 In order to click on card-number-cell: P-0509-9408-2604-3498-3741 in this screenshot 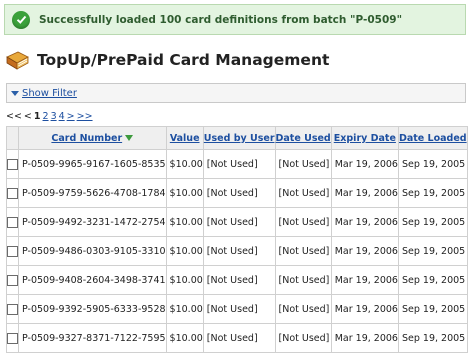, I will do `click(92, 280)`.